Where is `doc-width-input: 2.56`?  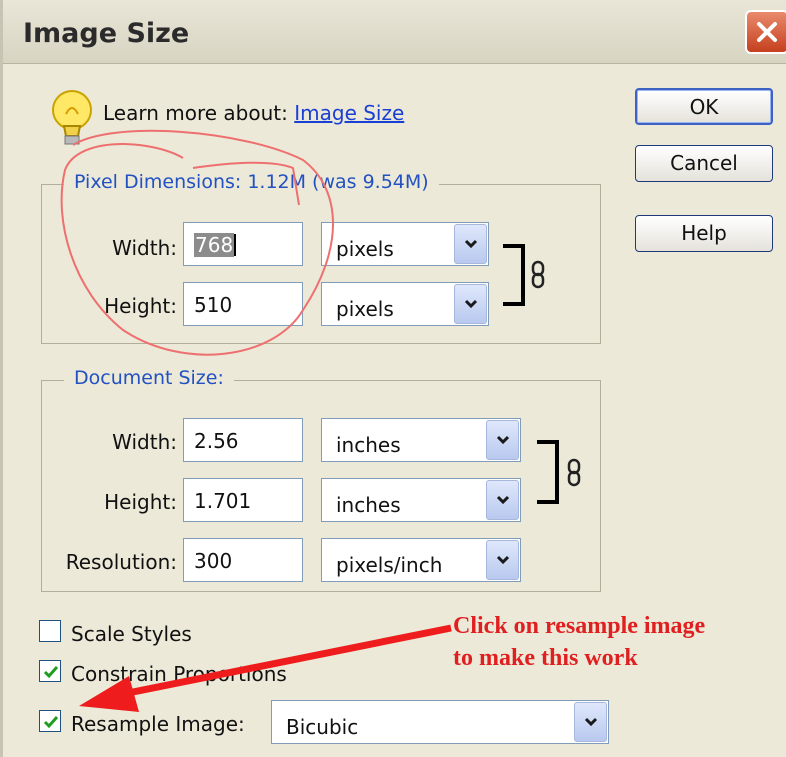 doc-width-input: 2.56 is located at coordinates (243, 440).